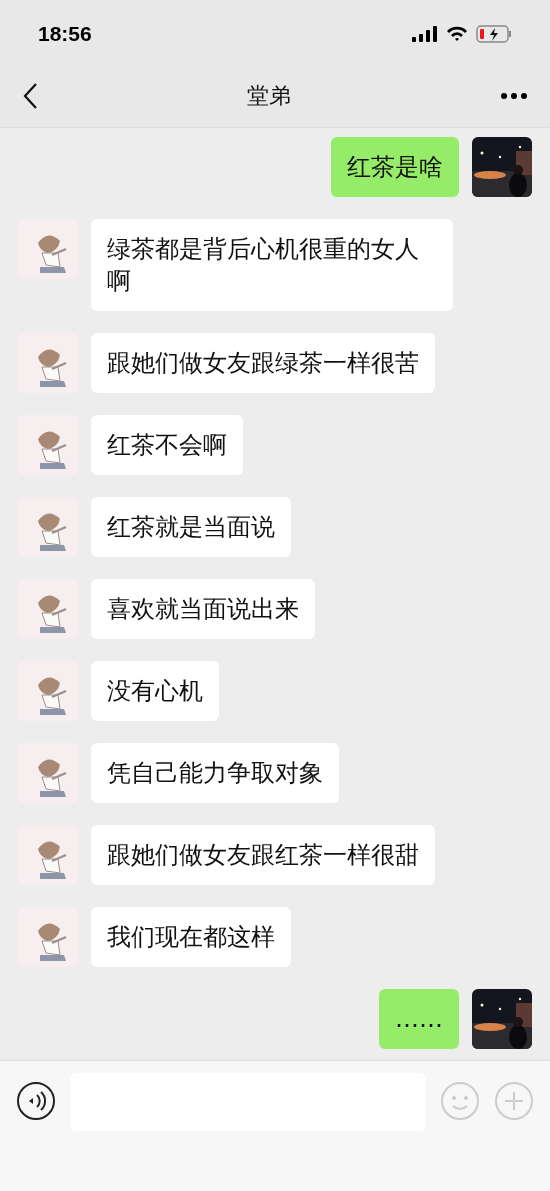 The height and width of the screenshot is (1191, 550). Describe the element at coordinates (203, 609) in the screenshot. I see `message-bubble: 喜欢就当面说出来` at that location.